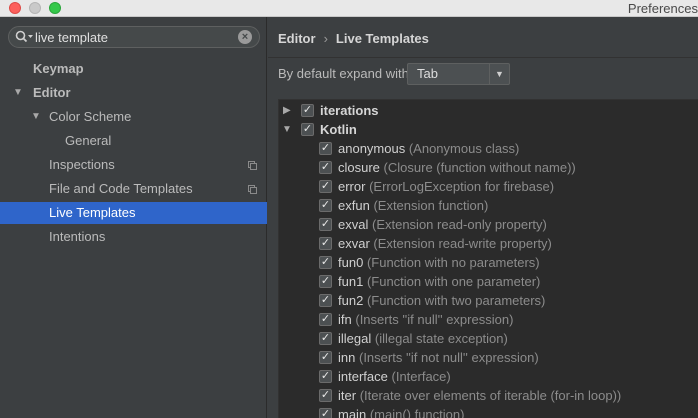  I want to click on template-group-row: ▼ ✓ Kotlin, so click(488, 129).